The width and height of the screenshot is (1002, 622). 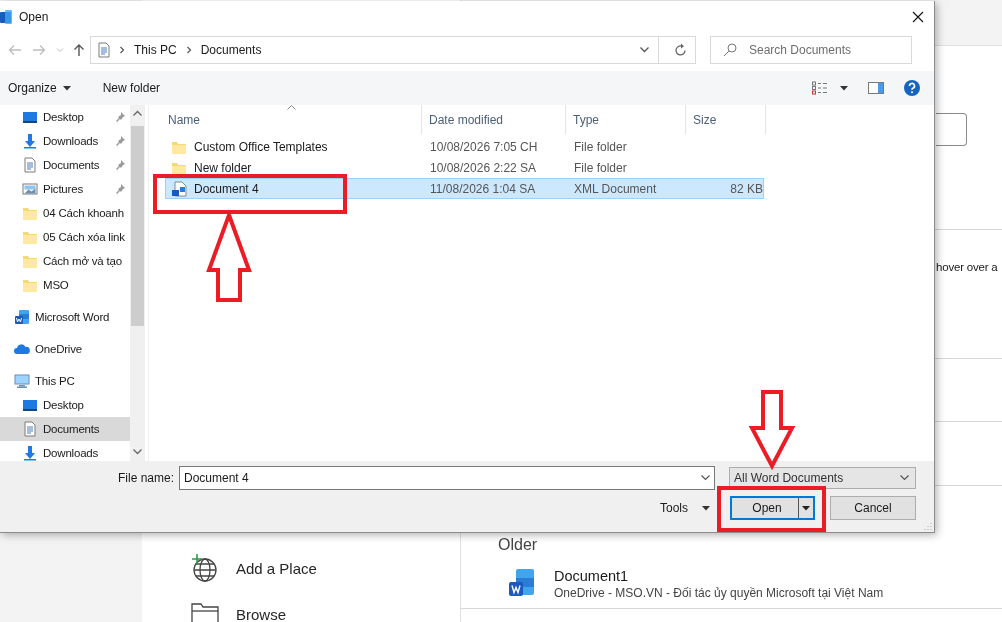 What do you see at coordinates (65, 349) in the screenshot?
I see `nav-item: OneDrive` at bounding box center [65, 349].